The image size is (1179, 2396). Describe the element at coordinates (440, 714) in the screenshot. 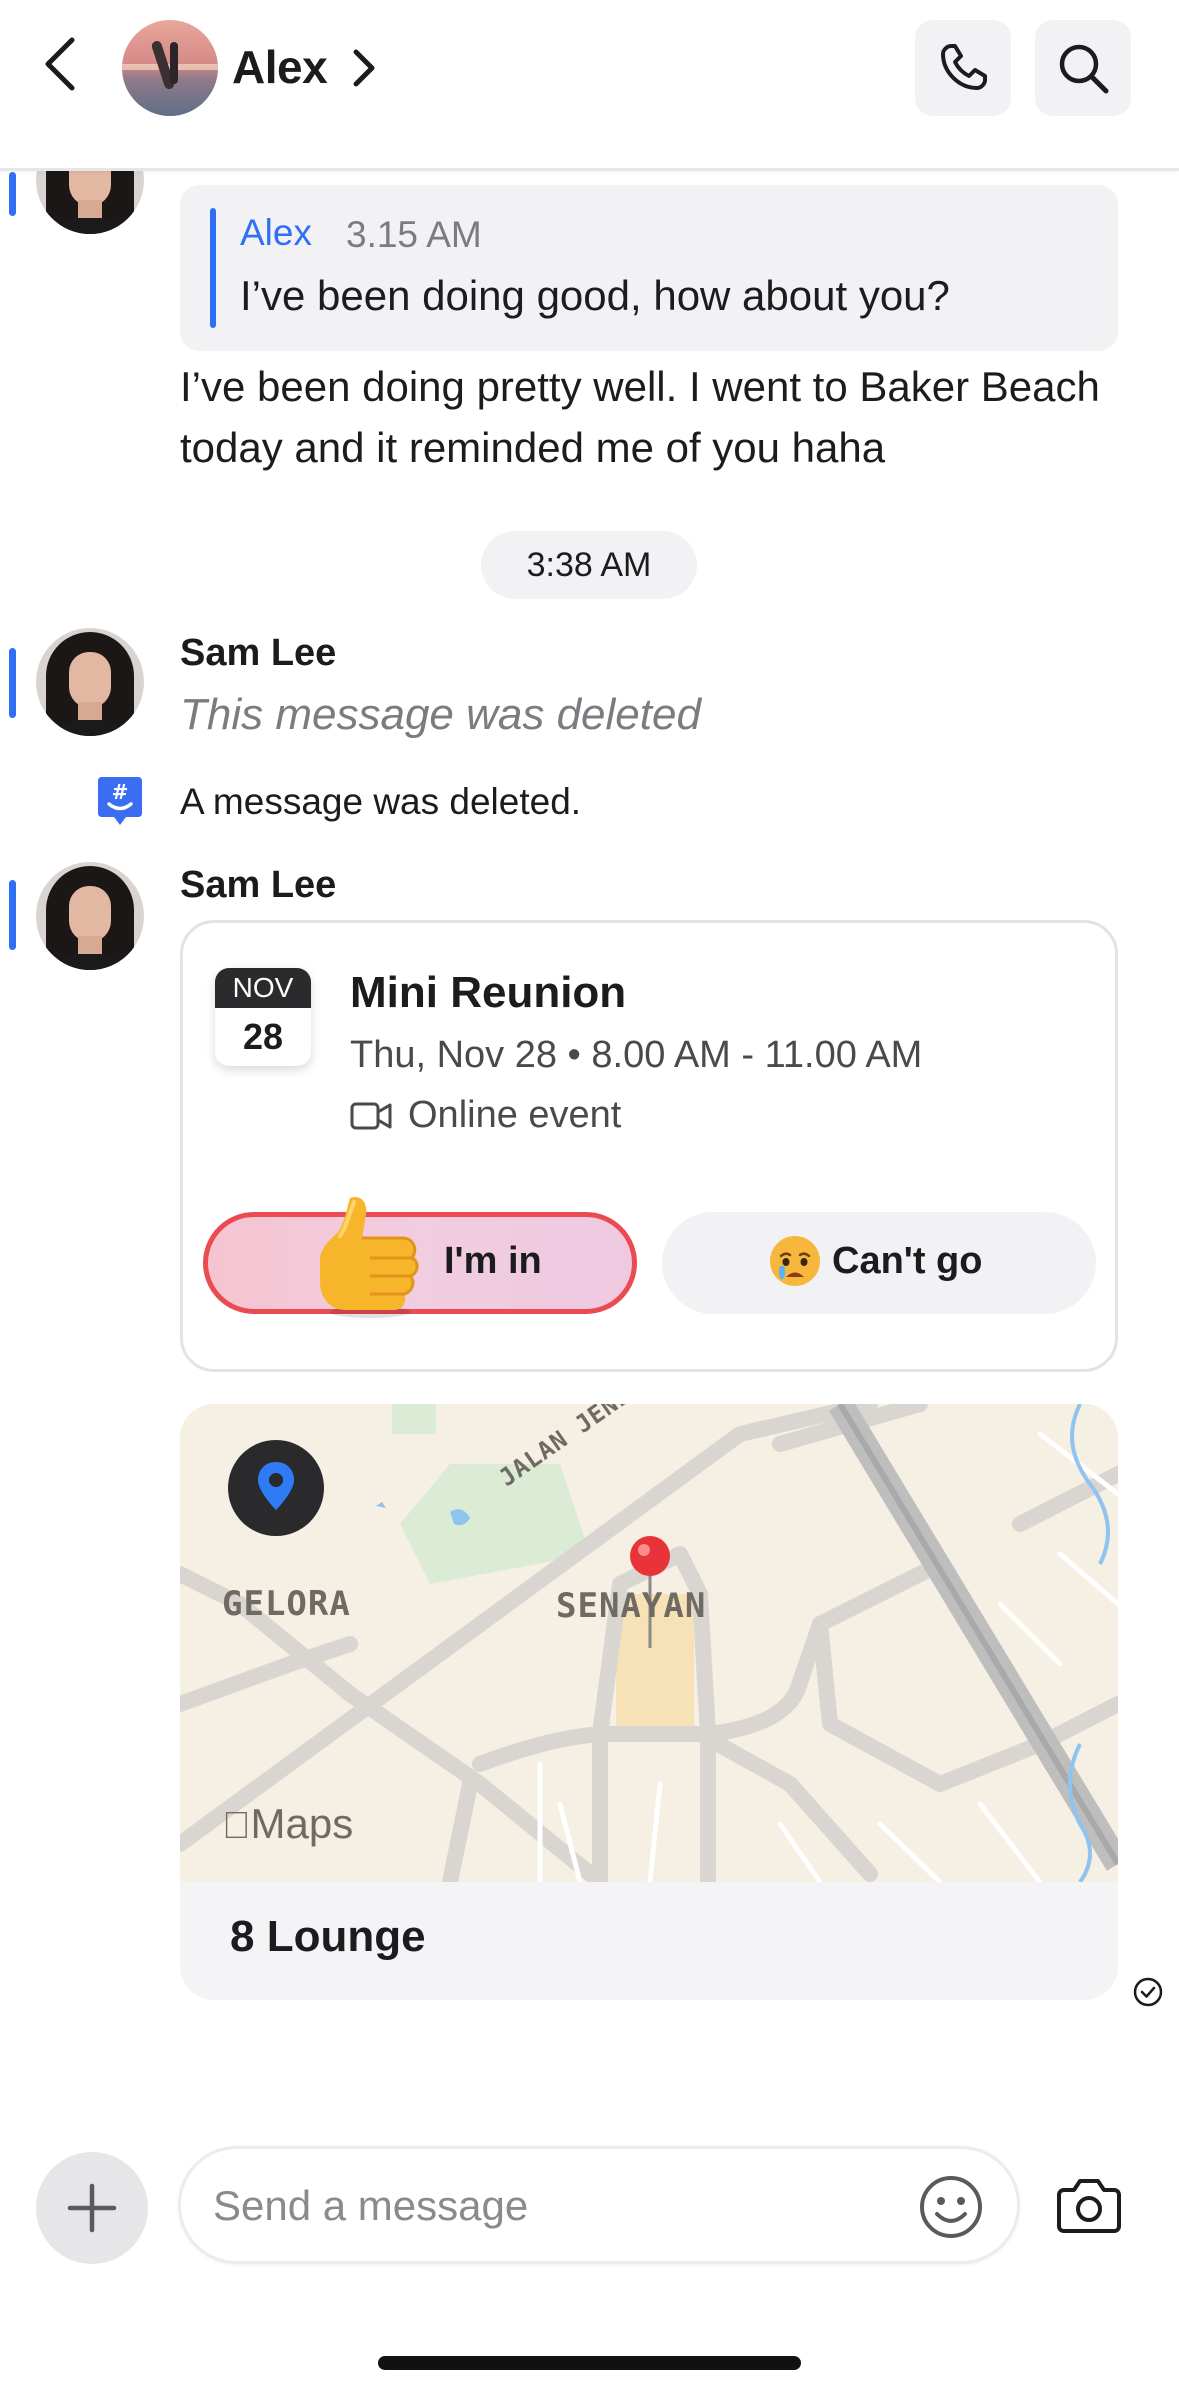

I see `deleted-message: This message was deleted` at that location.